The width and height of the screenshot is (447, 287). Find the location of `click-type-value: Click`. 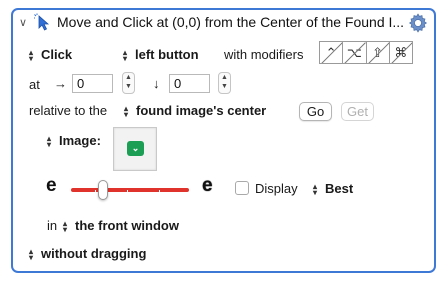

click-type-value: Click is located at coordinates (57, 54).